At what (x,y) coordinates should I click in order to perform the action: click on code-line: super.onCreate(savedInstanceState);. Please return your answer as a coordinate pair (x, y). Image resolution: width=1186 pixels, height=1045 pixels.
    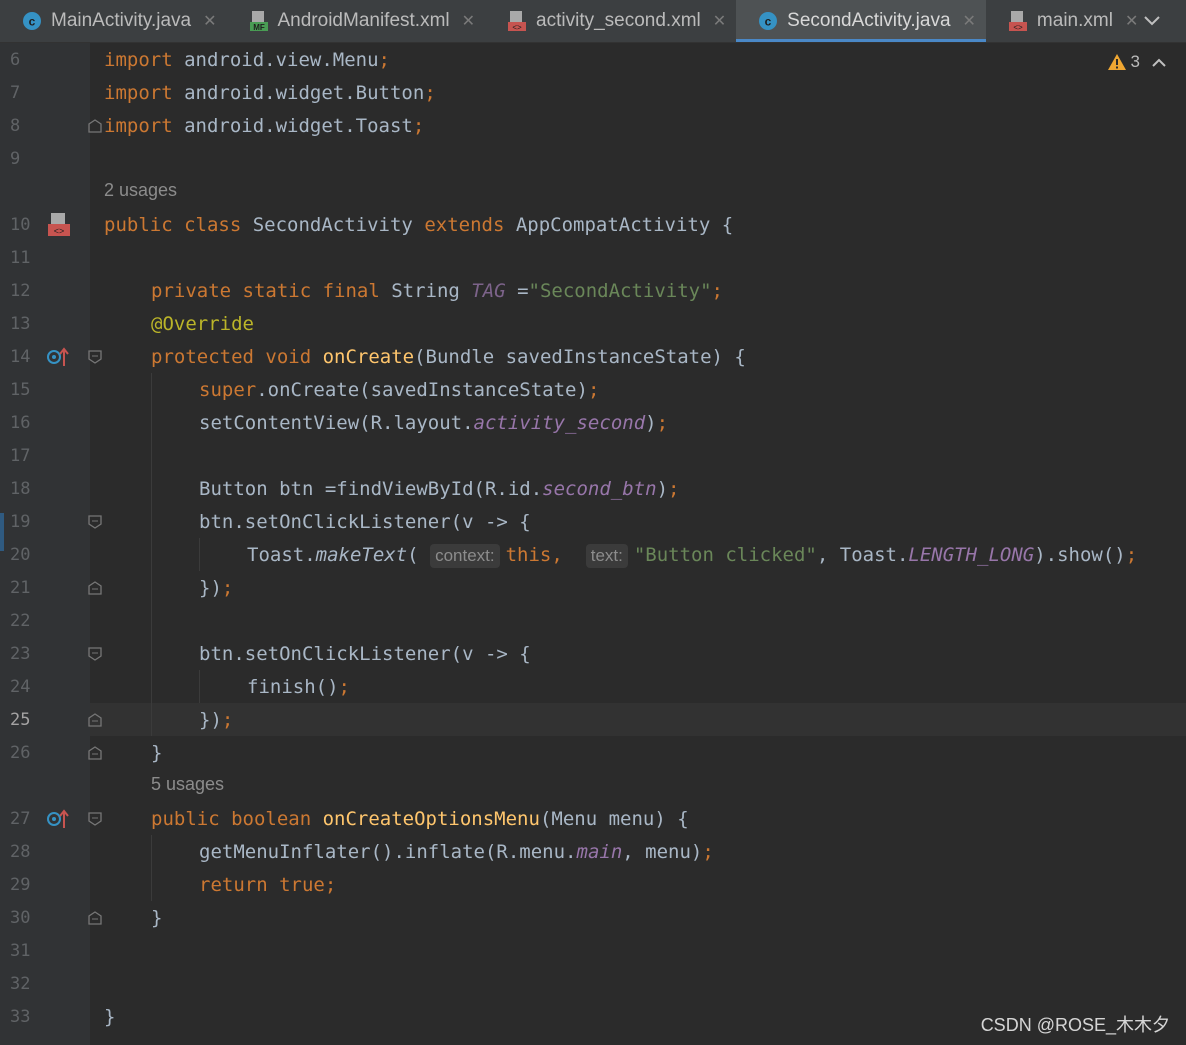
    Looking at the image, I should click on (399, 390).